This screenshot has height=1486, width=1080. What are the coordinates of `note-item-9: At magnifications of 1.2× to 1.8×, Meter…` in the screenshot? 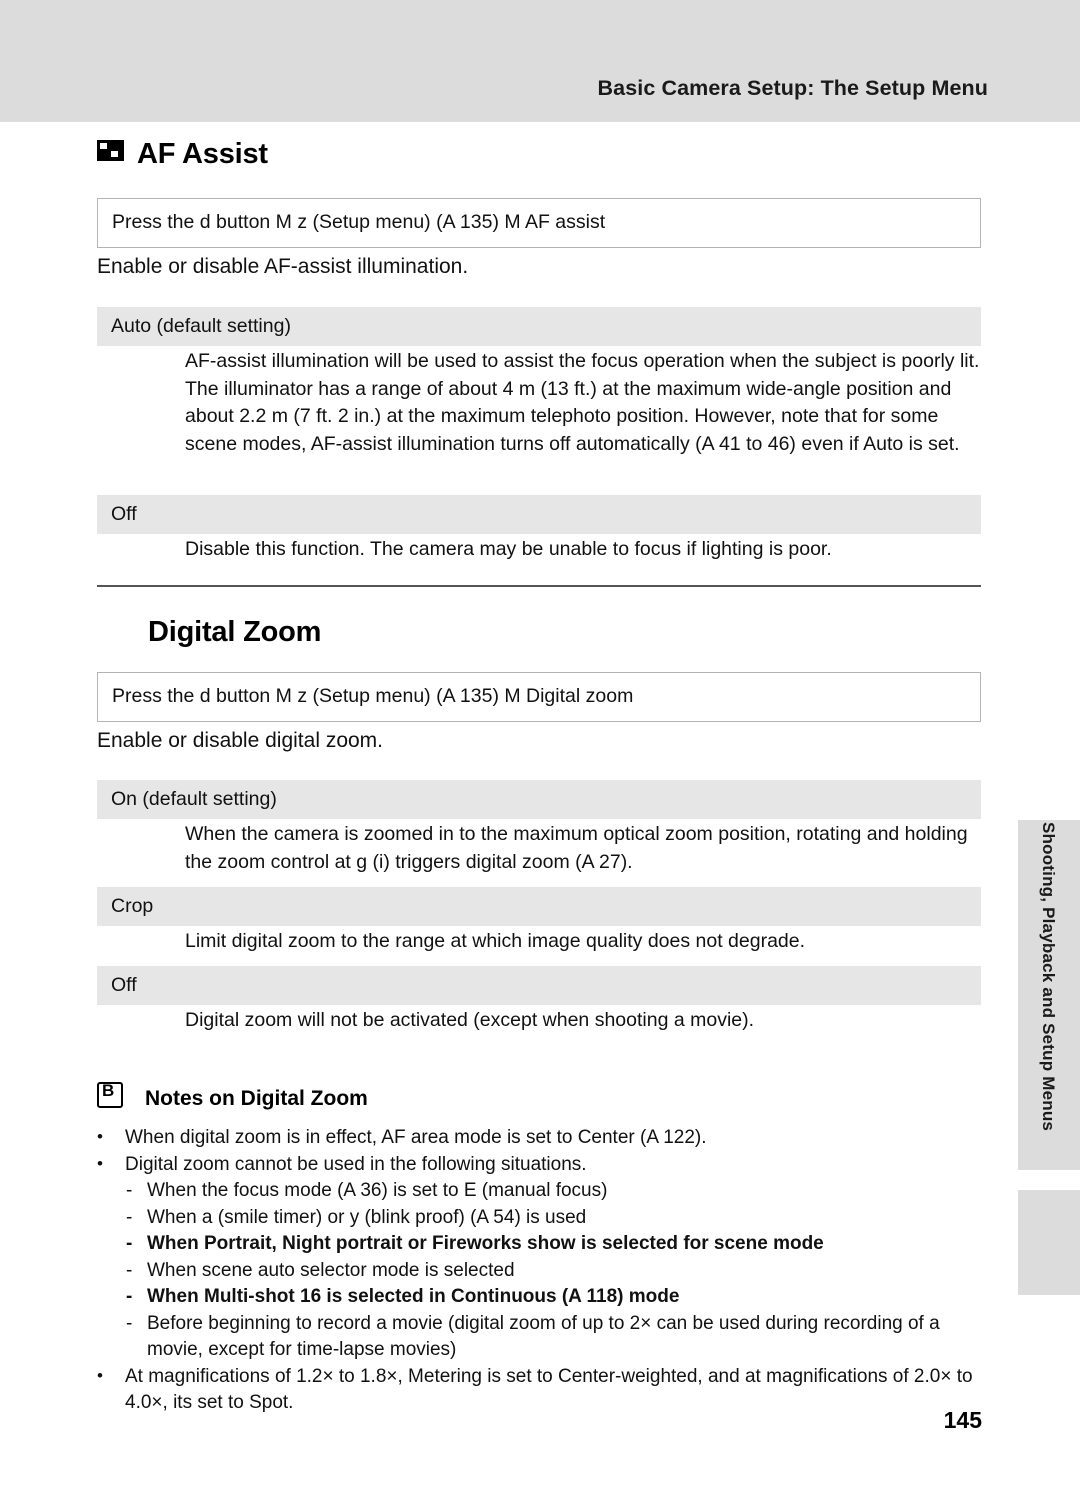 It's located at (547, 1390).